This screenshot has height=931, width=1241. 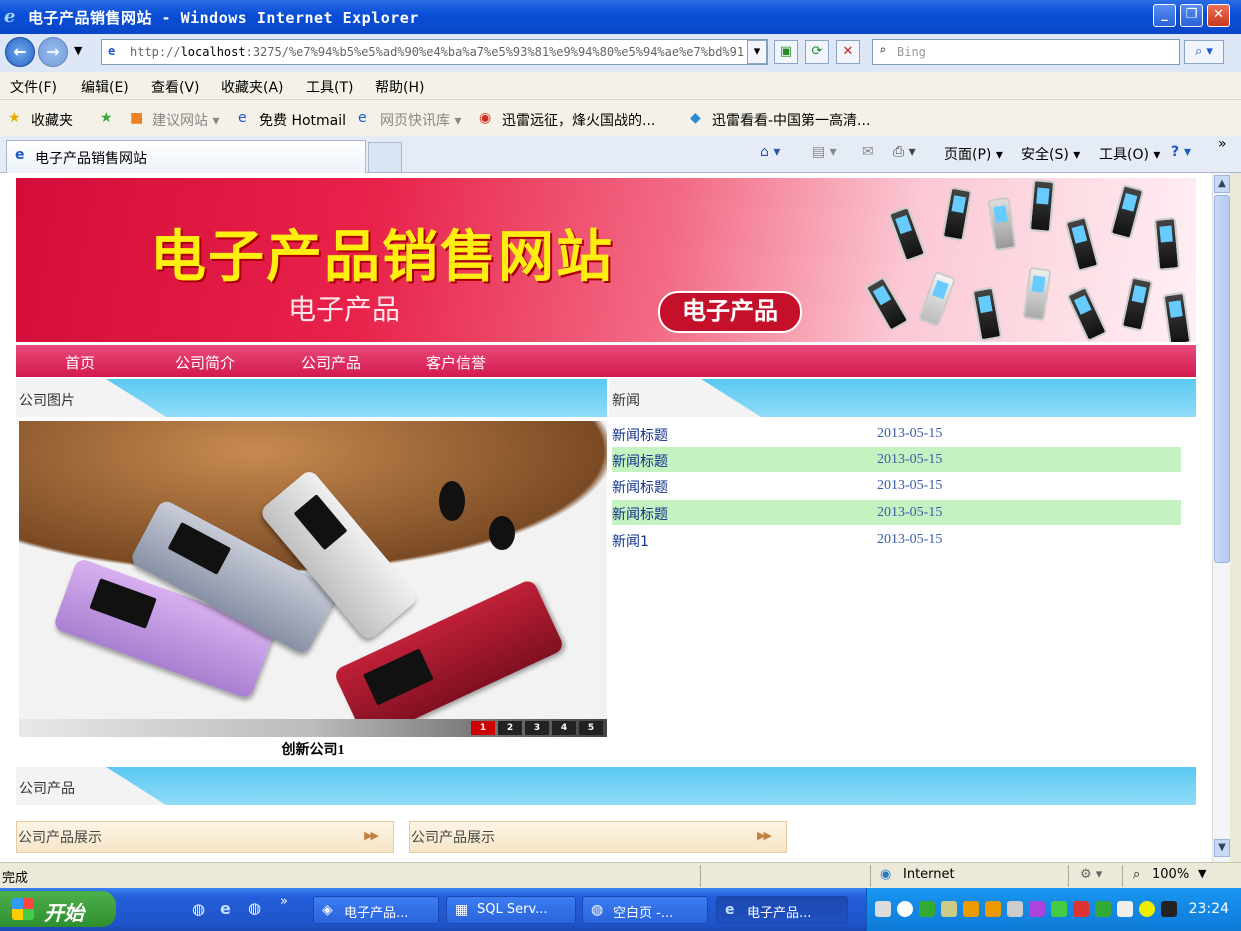 What do you see at coordinates (1136, 874) in the screenshot?
I see `zoom-icon: ⌕` at bounding box center [1136, 874].